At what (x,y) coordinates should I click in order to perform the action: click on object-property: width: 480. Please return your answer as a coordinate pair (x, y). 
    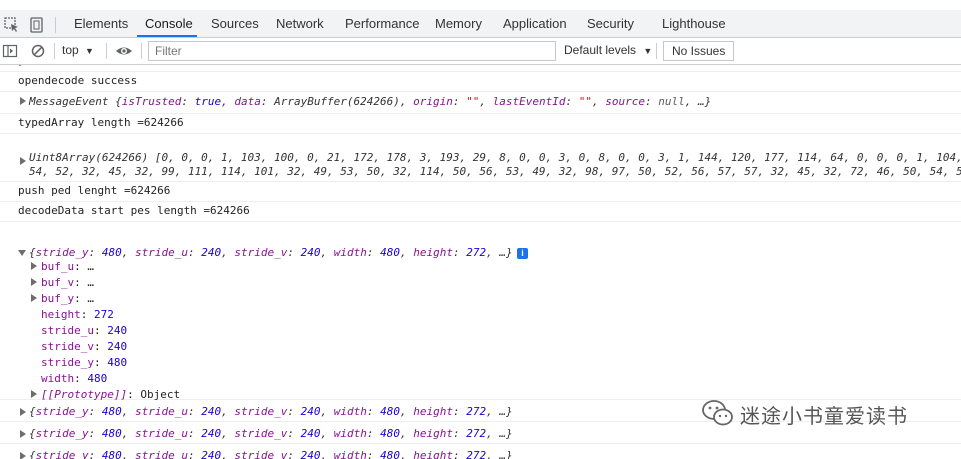
    Looking at the image, I should click on (74, 378).